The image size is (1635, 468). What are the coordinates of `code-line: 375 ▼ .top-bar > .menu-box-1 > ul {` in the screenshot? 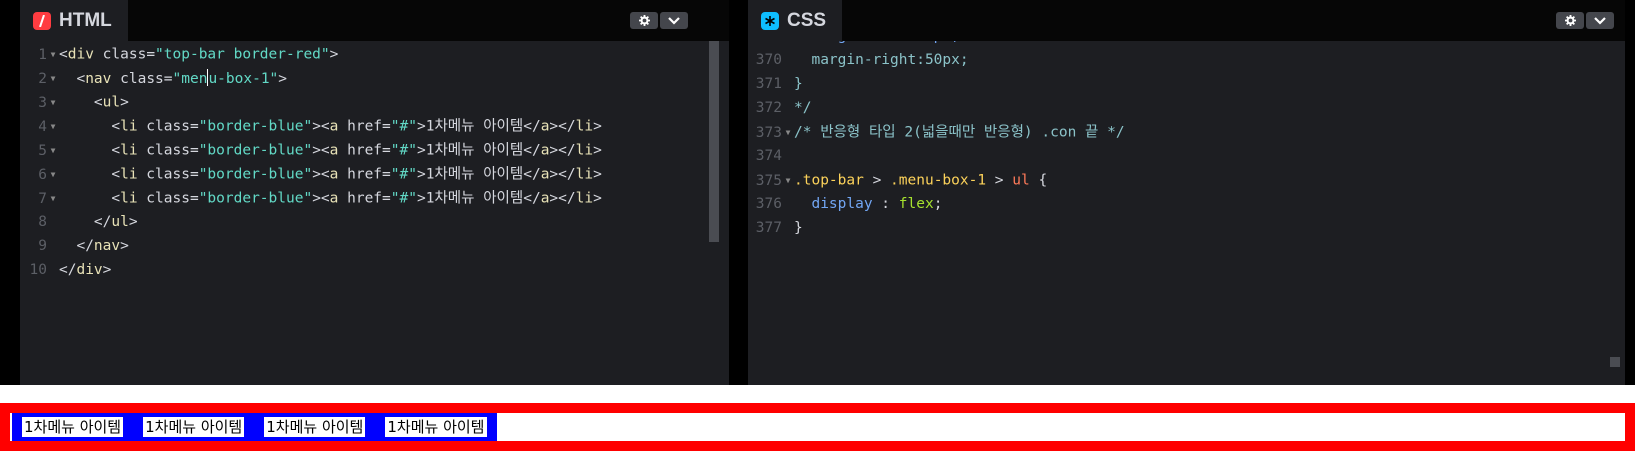 It's located at (897, 180).